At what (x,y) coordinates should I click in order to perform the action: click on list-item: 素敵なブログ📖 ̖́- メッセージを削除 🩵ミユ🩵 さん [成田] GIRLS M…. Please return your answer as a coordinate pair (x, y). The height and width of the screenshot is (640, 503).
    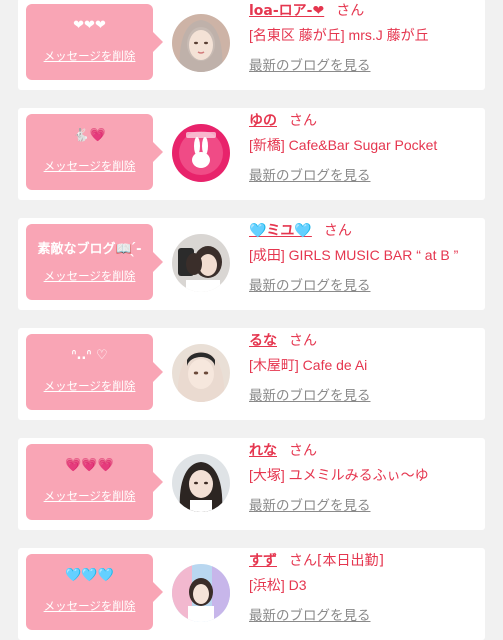
    Looking at the image, I should click on (251, 264).